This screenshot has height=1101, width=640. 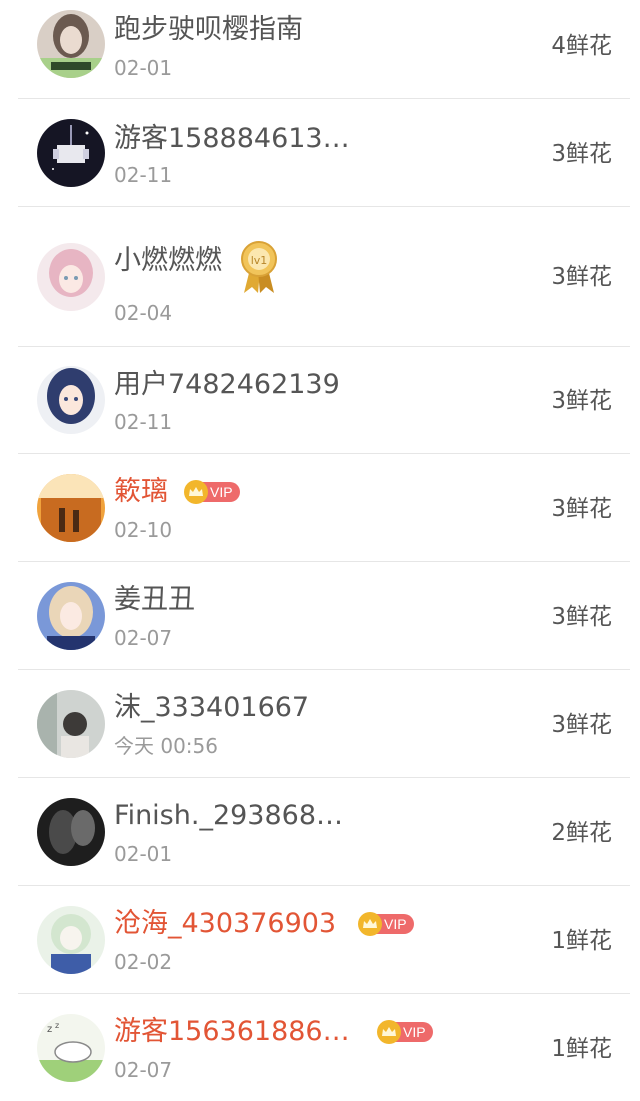 What do you see at coordinates (71, 724) in the screenshot?
I see `avatar-person-icon` at bounding box center [71, 724].